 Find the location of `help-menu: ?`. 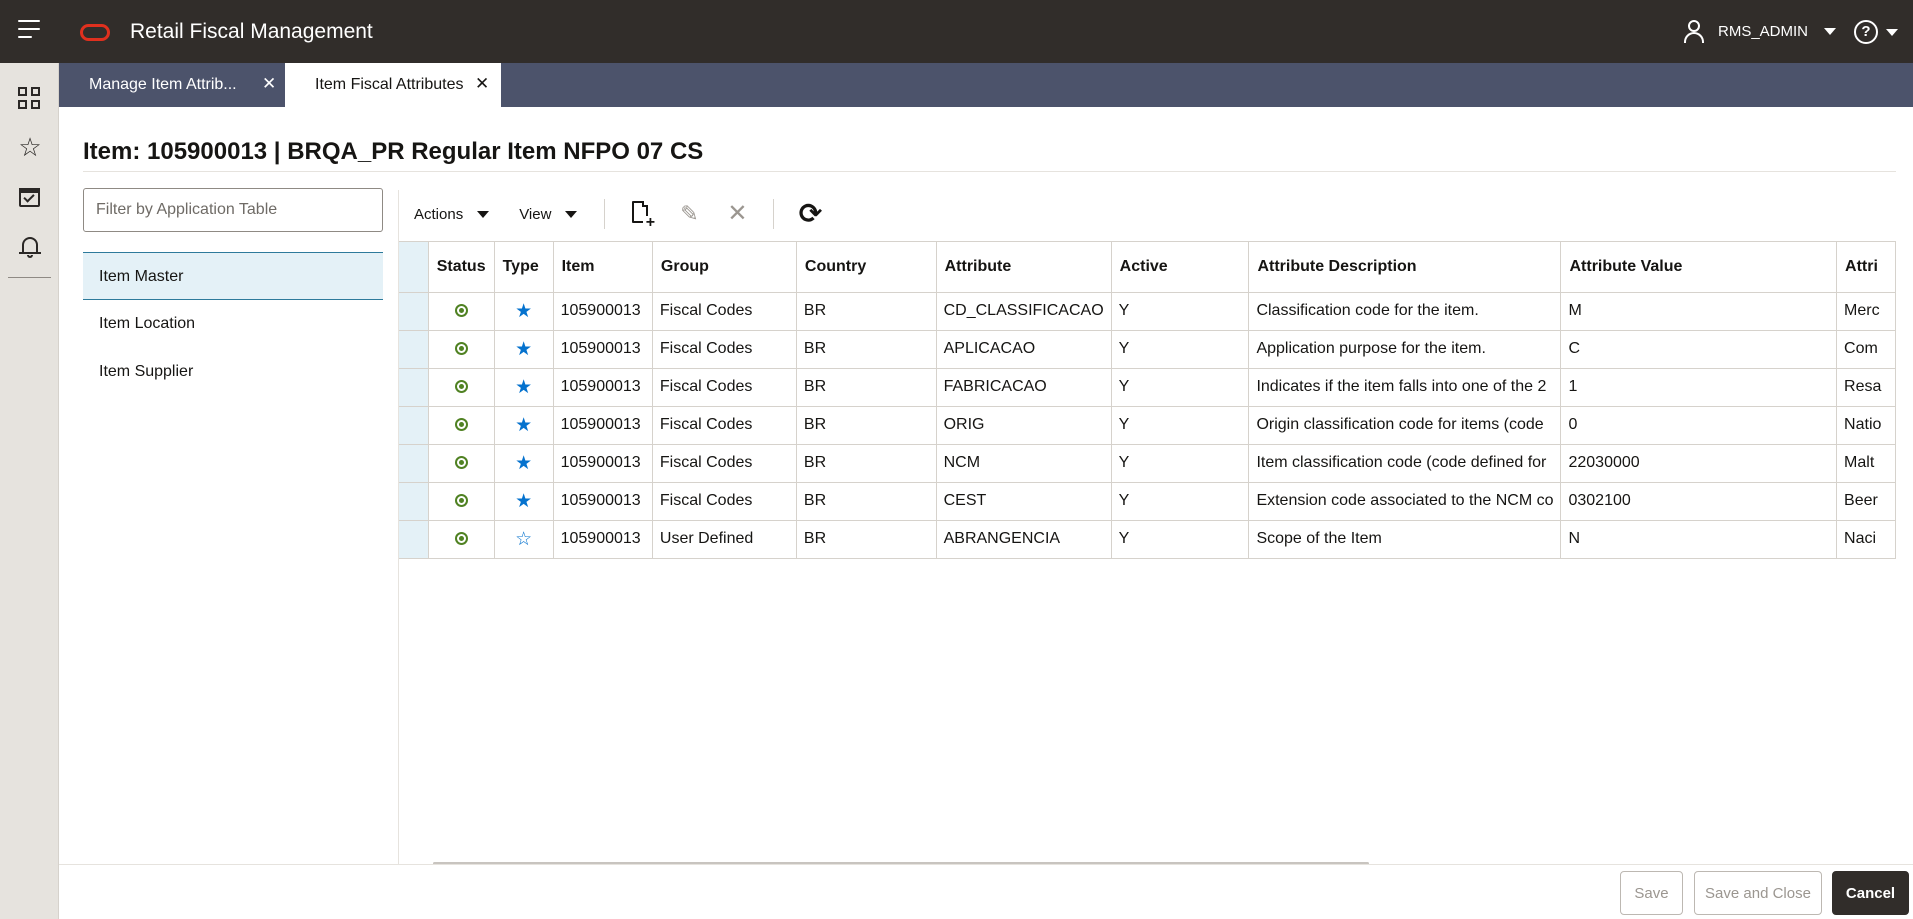

help-menu: ? is located at coordinates (1876, 32).